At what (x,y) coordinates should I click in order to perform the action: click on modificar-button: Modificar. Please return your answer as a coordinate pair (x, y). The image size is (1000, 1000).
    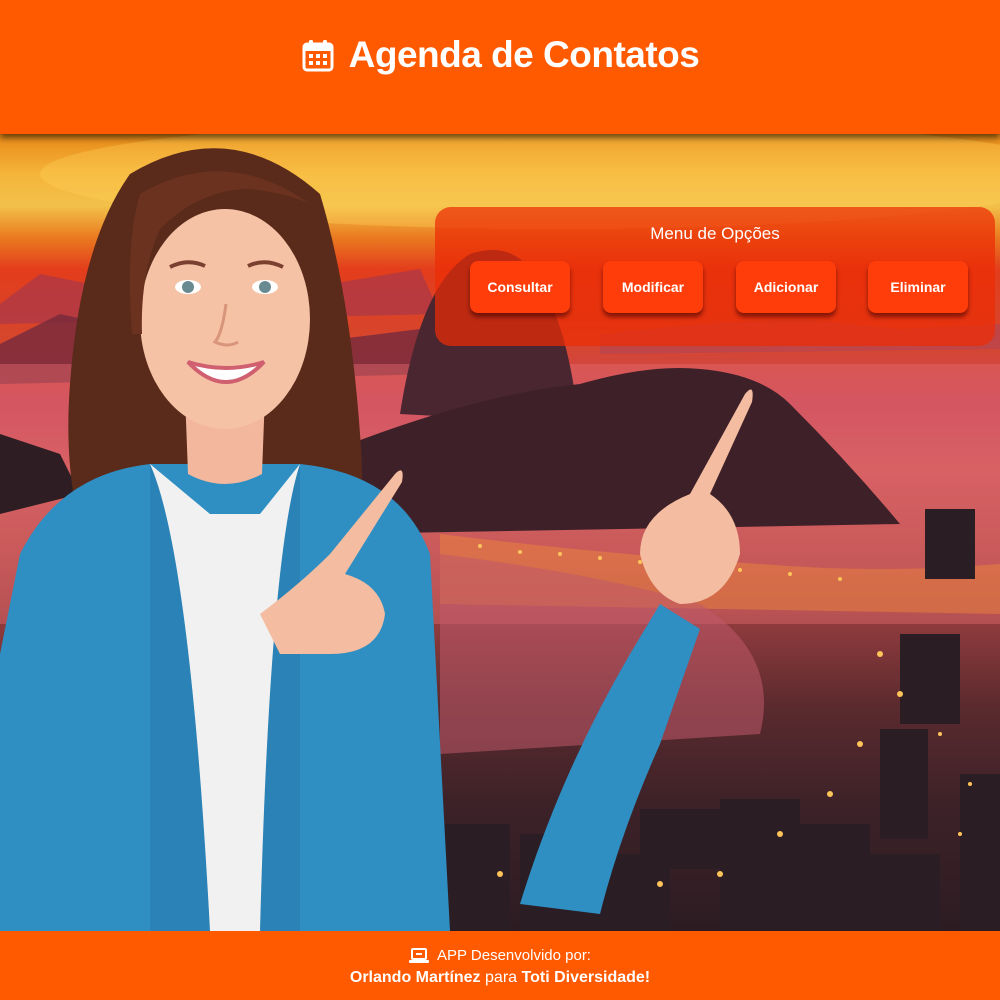
    Looking at the image, I should click on (653, 287).